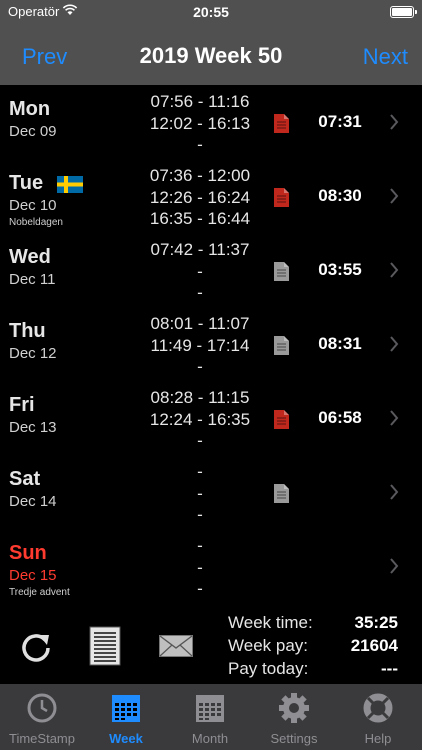 This screenshot has width=422, height=750. What do you see at coordinates (42, 708) in the screenshot?
I see `clock-icon` at bounding box center [42, 708].